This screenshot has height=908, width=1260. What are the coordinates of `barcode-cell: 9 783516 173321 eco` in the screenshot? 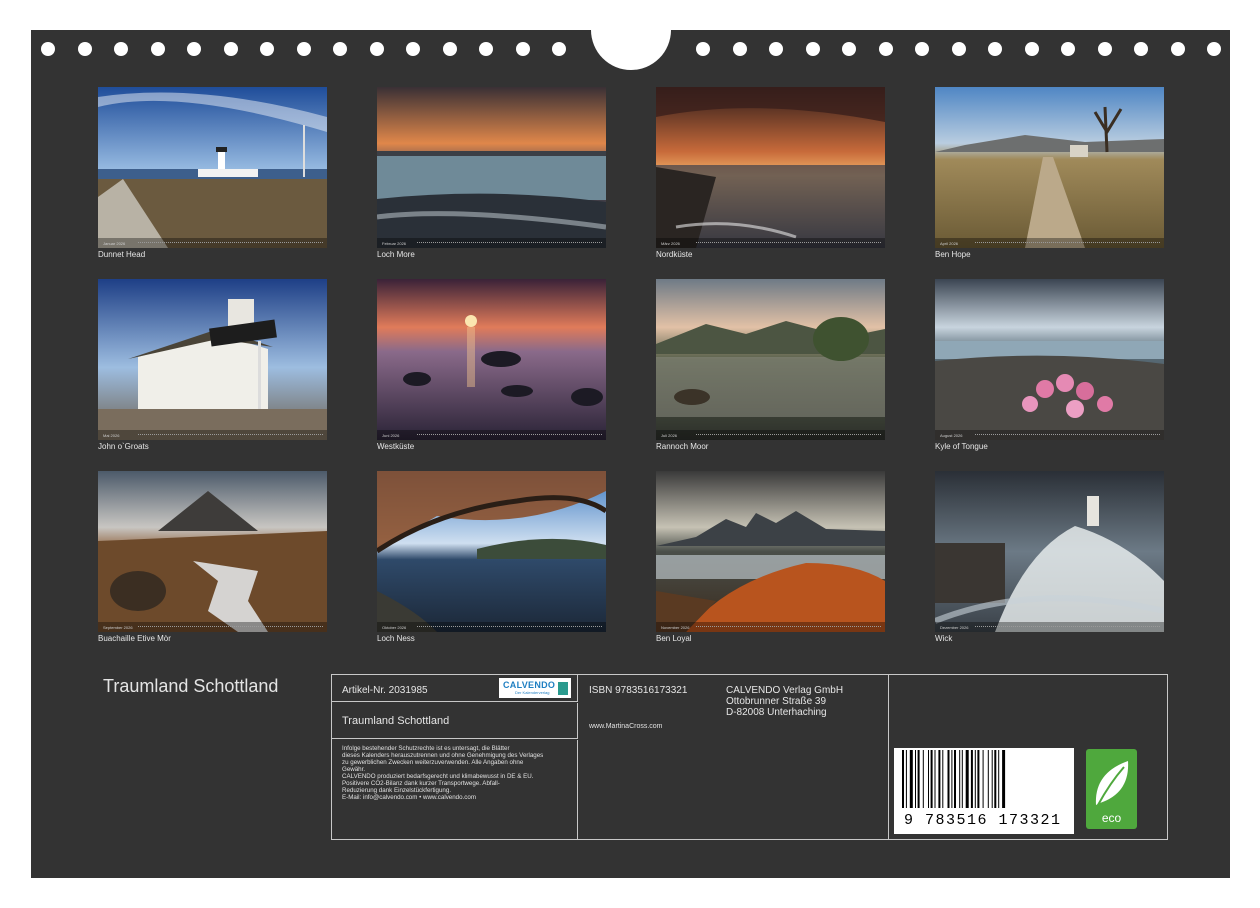 It's located at (1028, 757).